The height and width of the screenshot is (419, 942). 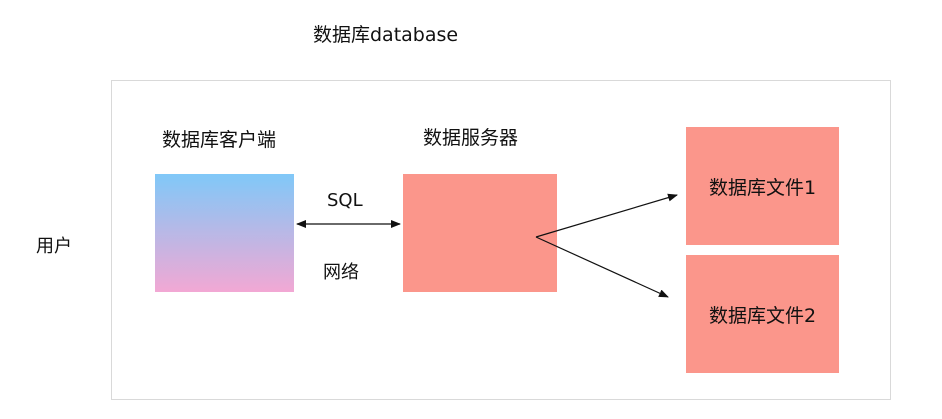 I want to click on connectors, so click(x=487, y=245).